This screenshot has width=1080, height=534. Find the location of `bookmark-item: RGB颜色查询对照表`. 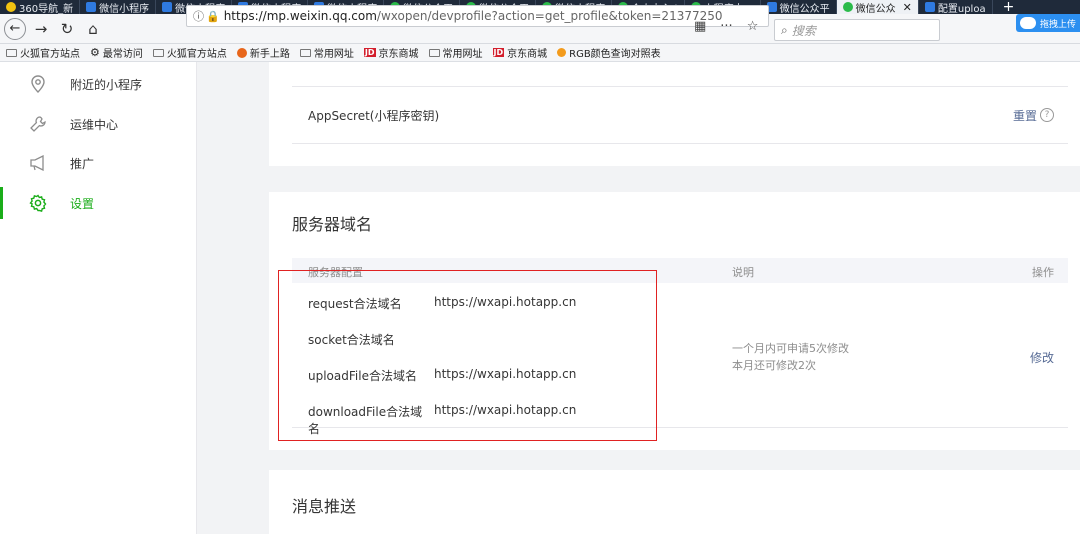

bookmark-item: RGB颜色查询对照表 is located at coordinates (609, 52).